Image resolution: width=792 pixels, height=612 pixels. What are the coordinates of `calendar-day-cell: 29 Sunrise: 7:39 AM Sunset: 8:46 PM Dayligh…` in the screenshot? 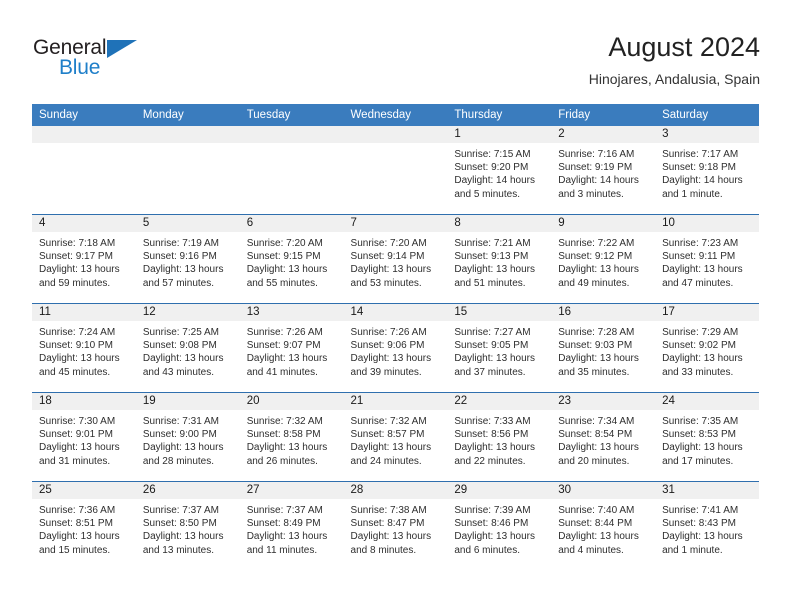 It's located at (499, 525).